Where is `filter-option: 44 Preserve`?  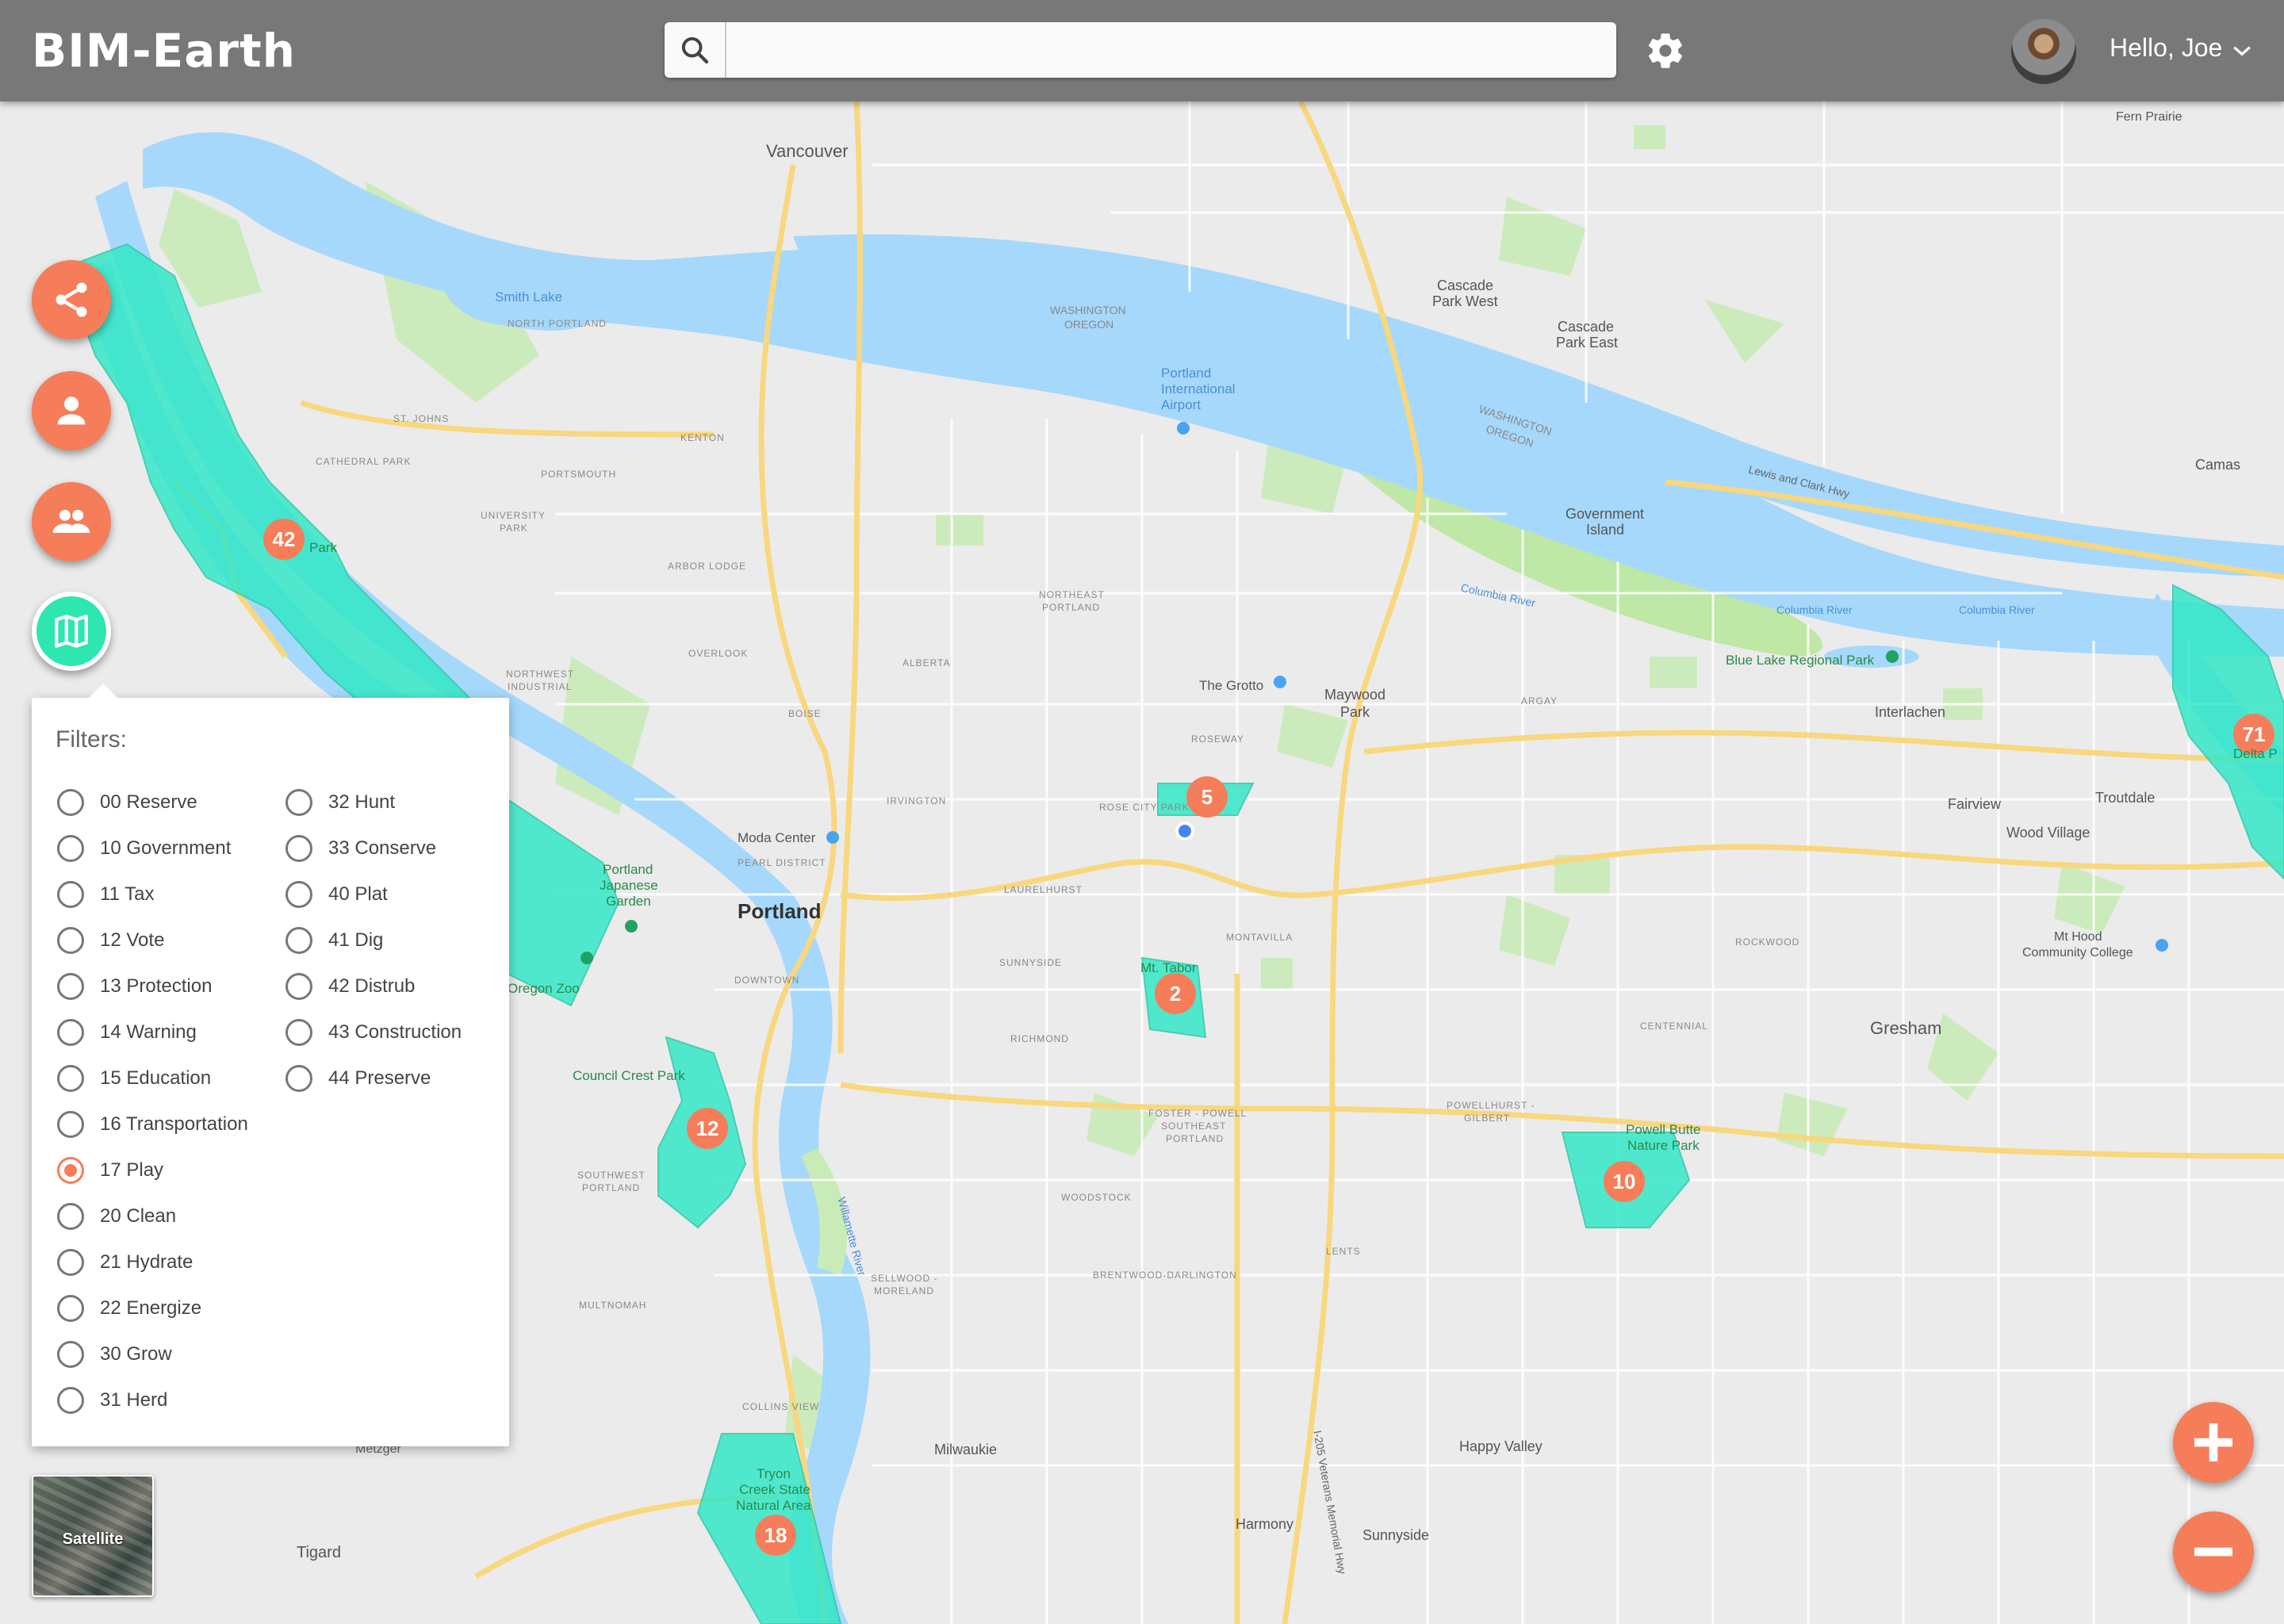 filter-option: 44 Preserve is located at coordinates (358, 1078).